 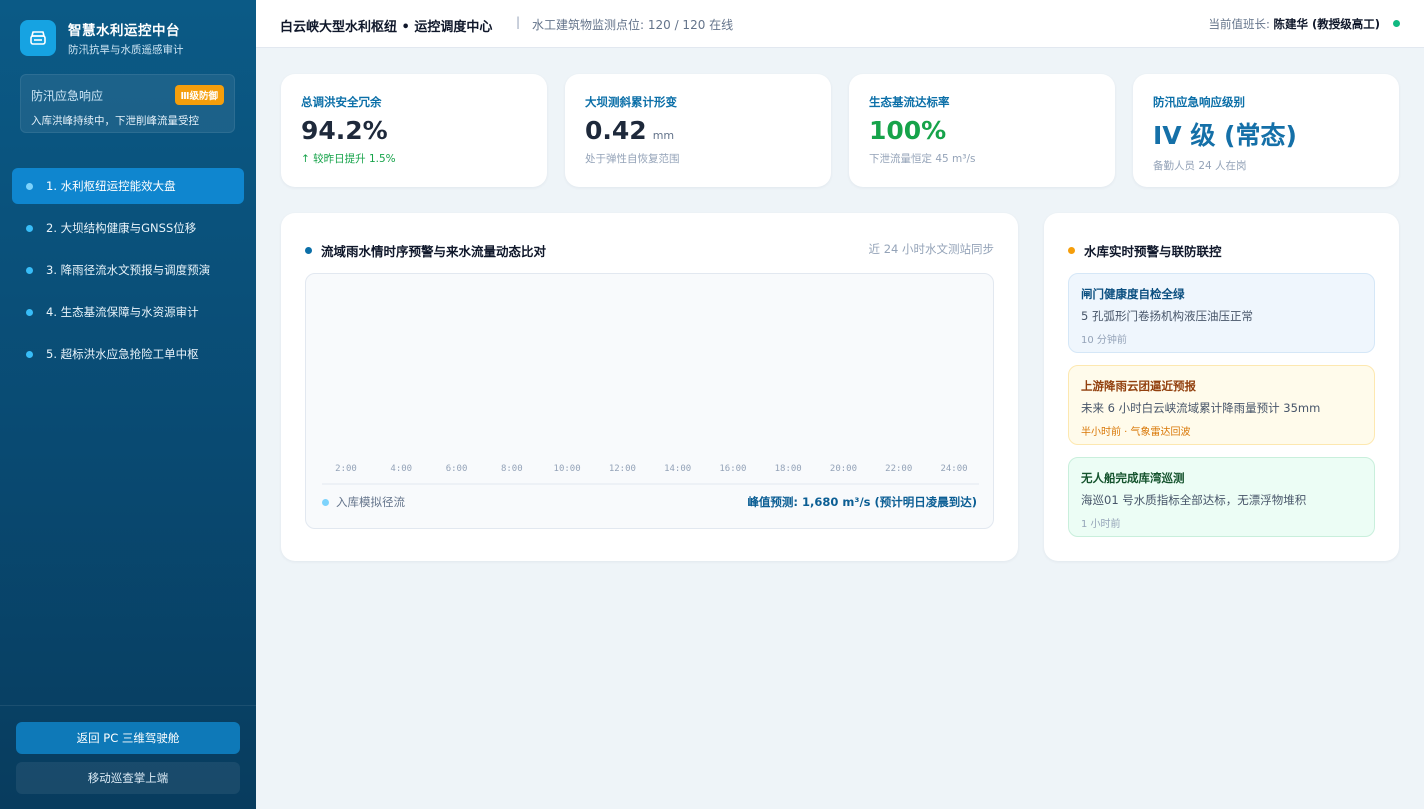 I want to click on brand: 智慧水利运控中台 防汛抗旱与水质遥感审计, so click(x=102, y=38).